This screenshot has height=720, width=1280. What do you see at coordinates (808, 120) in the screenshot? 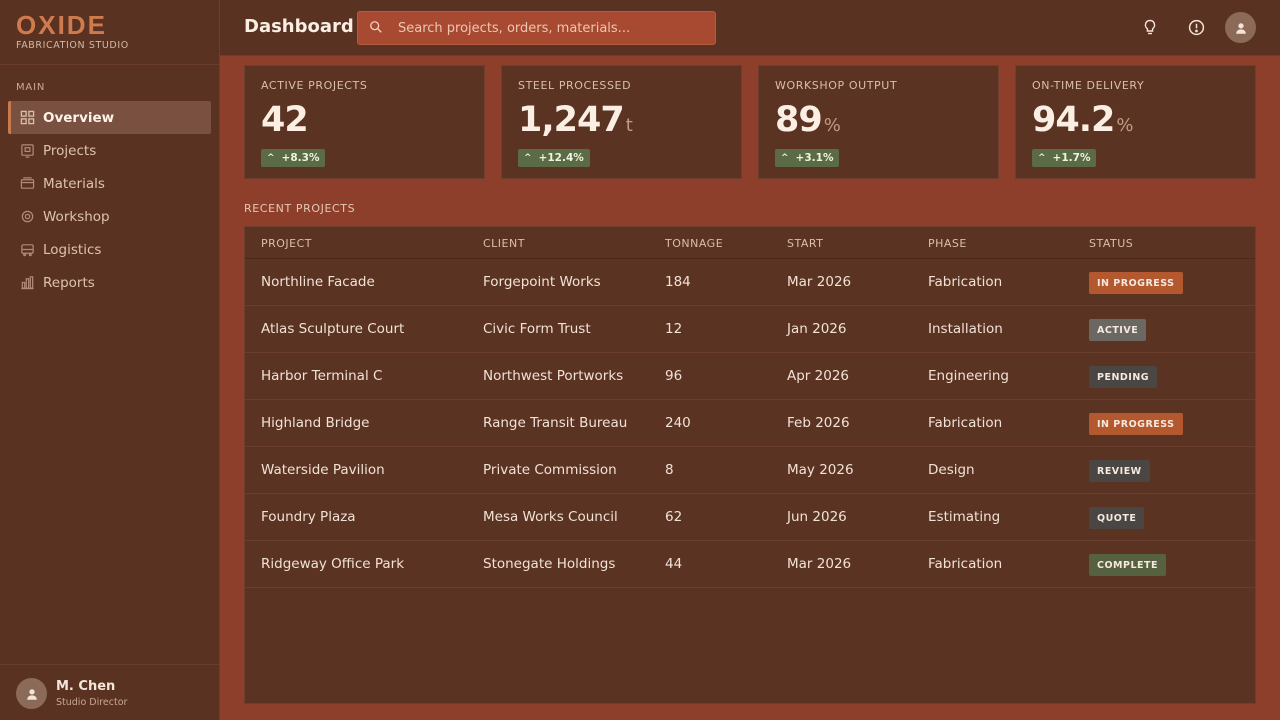
I see `kpi-value: 89%` at bounding box center [808, 120].